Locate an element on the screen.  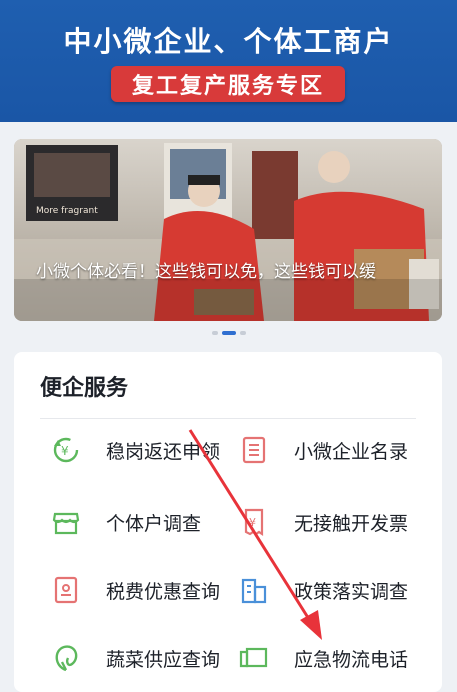
service-item: 蔬菜供应查询 is located at coordinates (135, 658).